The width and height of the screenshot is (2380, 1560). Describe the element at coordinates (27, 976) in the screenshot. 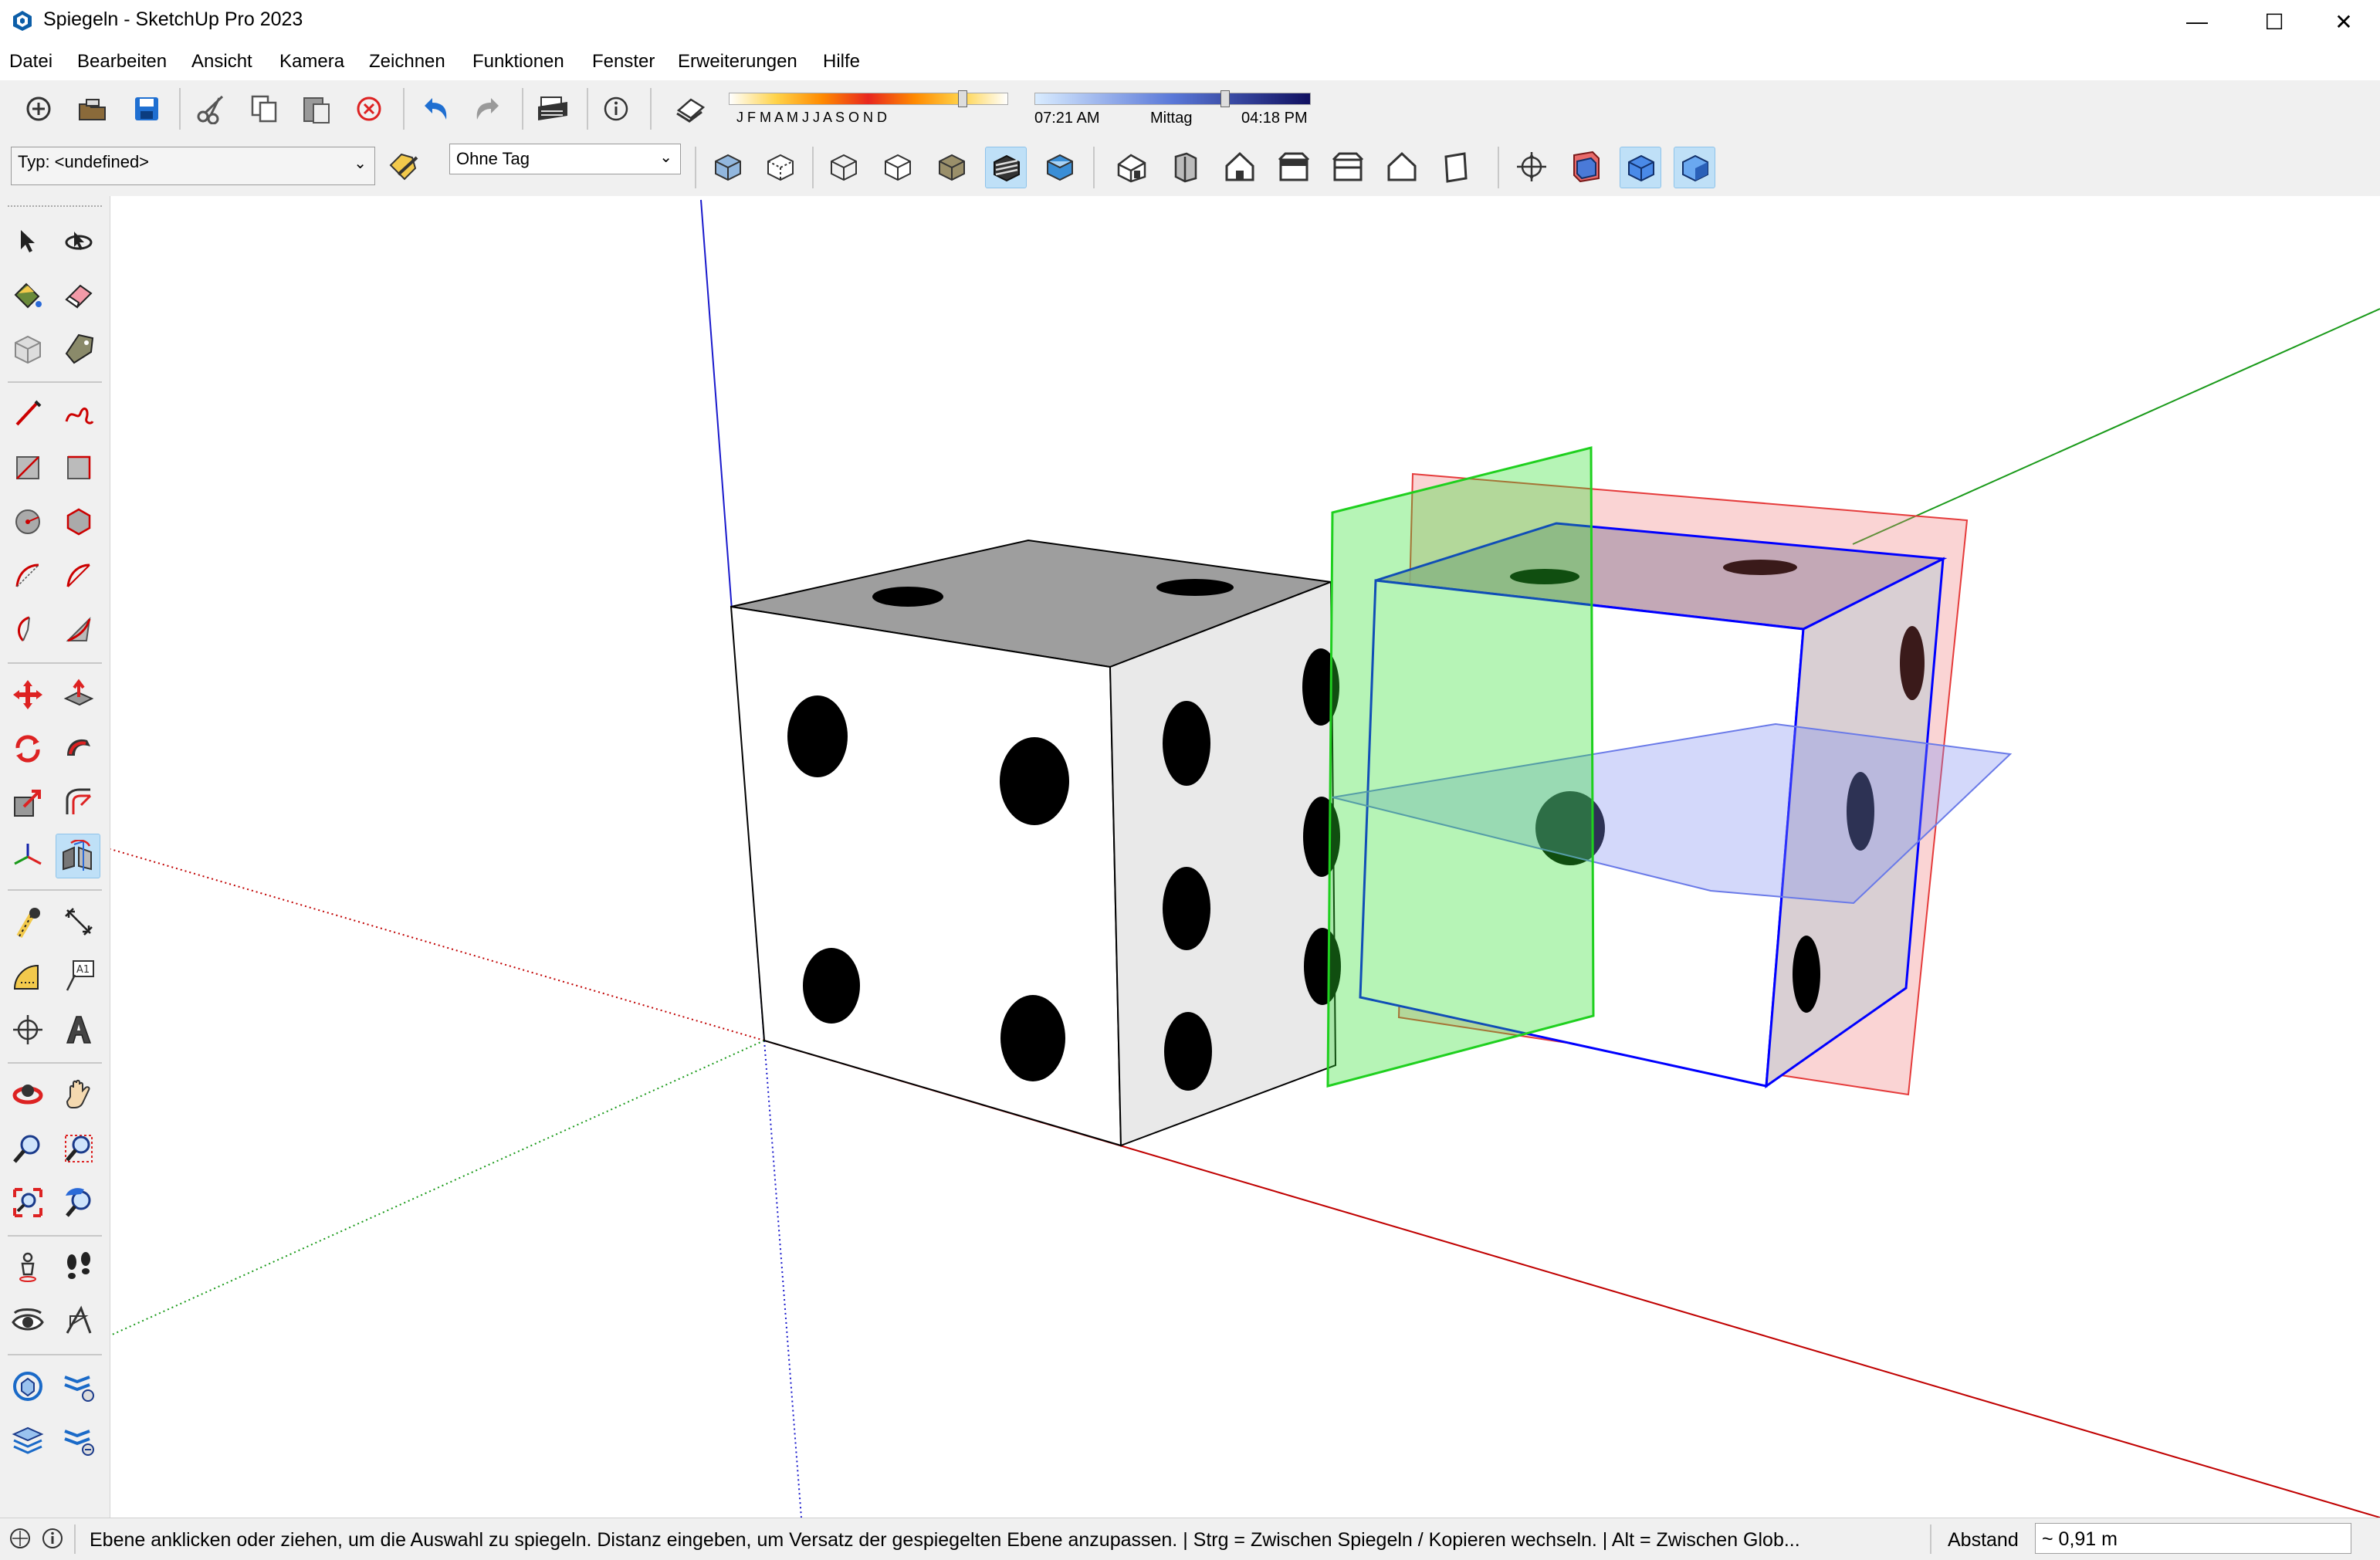

I see `protractor-tool` at that location.